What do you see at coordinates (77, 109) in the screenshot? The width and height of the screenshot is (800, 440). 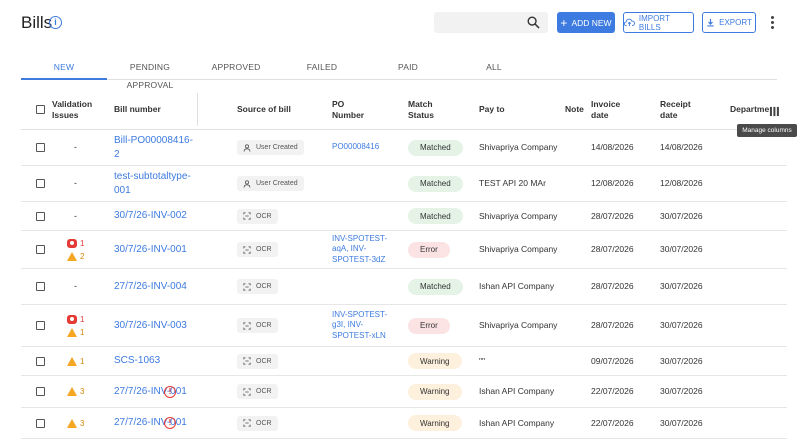 I see `col-validation-issues: Validation Issues` at bounding box center [77, 109].